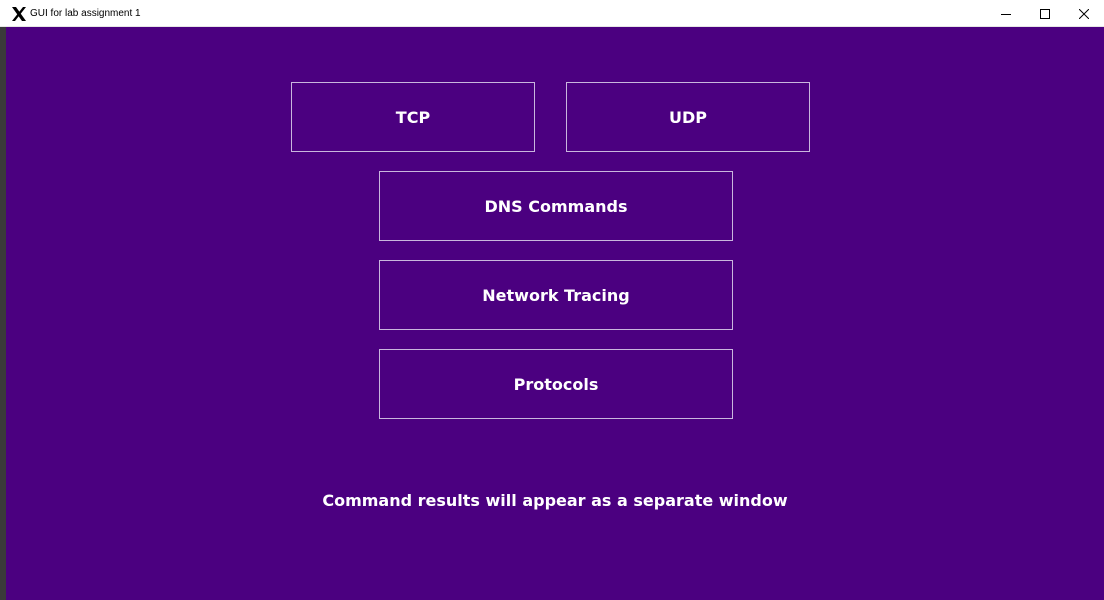 This screenshot has height=600, width=1104. I want to click on udp-button: UDP, so click(688, 117).